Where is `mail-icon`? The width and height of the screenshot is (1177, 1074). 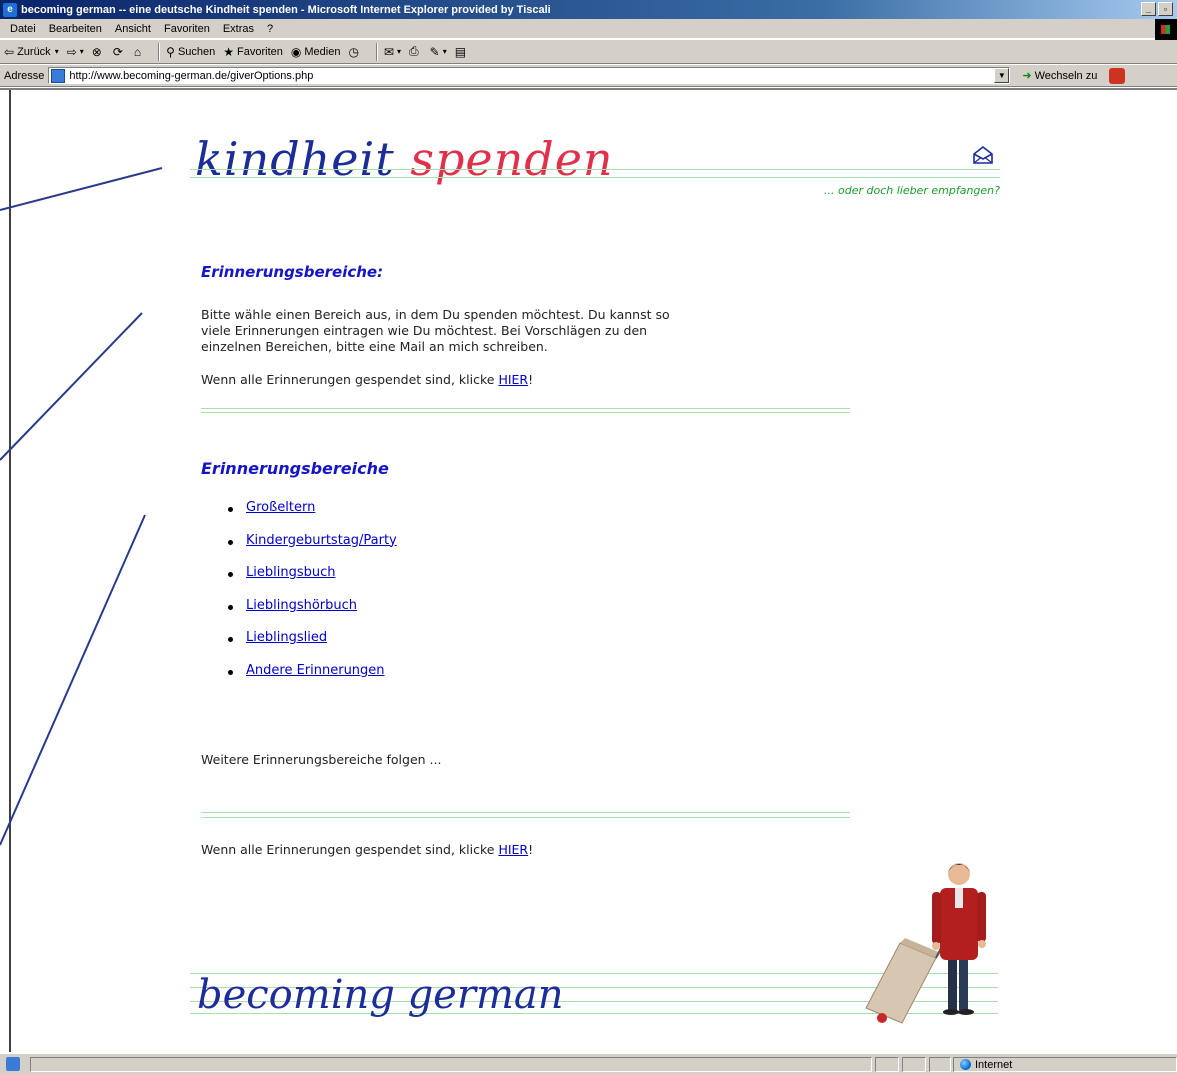
mail-icon is located at coordinates (983, 155).